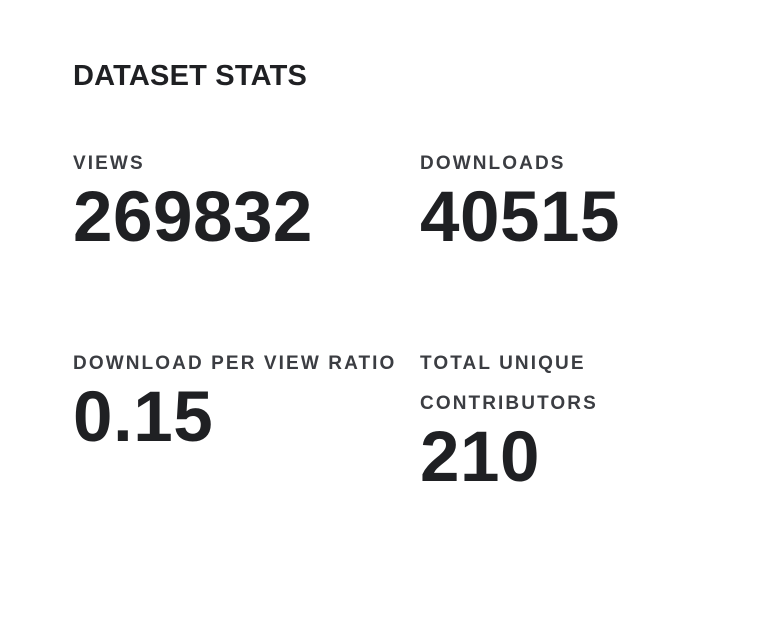  What do you see at coordinates (143, 417) in the screenshot?
I see `stat-ratio-value: 0.15` at bounding box center [143, 417].